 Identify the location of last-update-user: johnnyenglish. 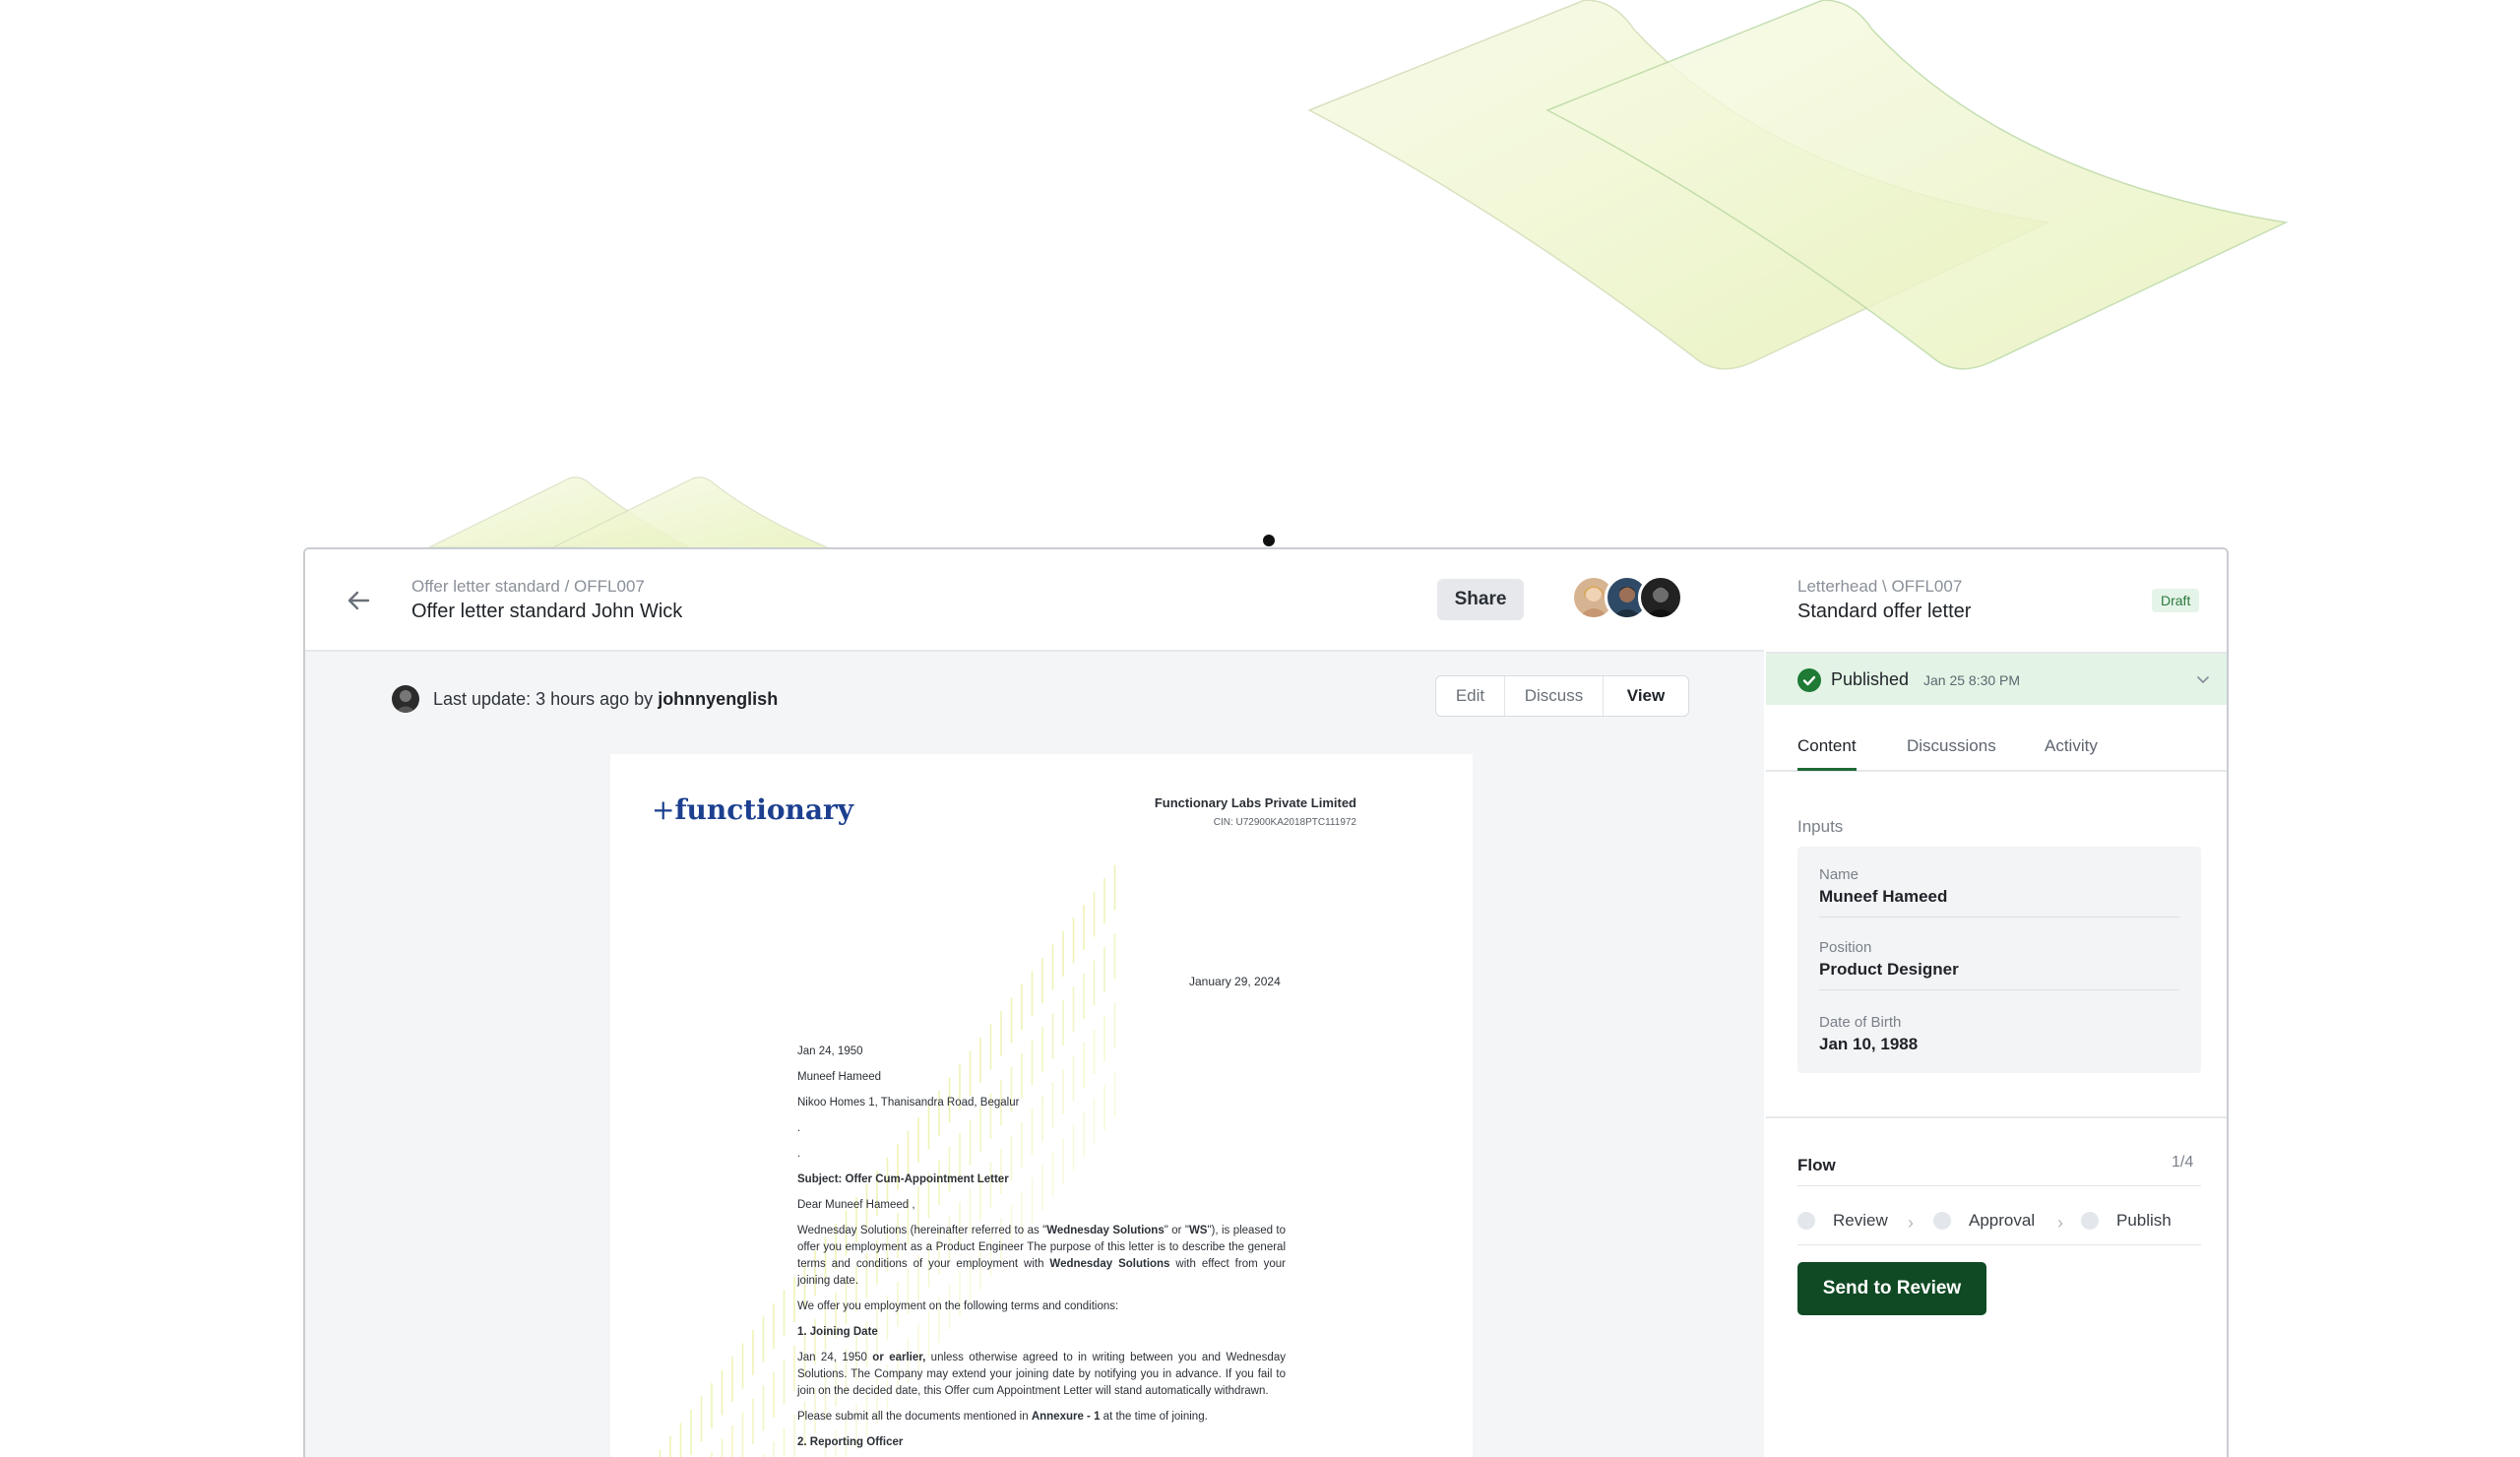
(718, 699).